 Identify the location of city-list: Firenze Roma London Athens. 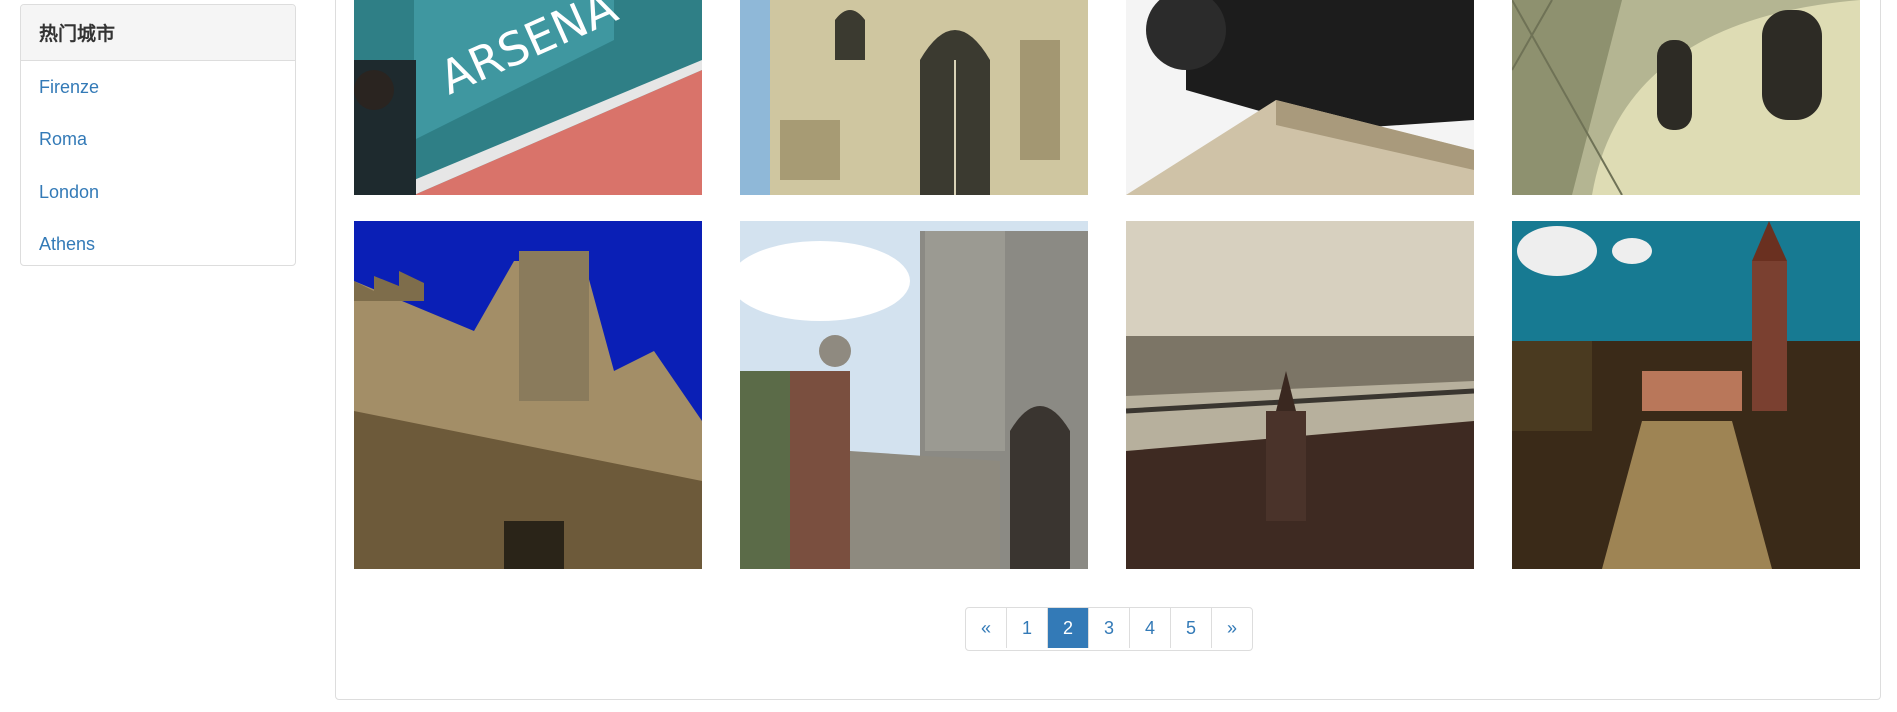
(158, 163).